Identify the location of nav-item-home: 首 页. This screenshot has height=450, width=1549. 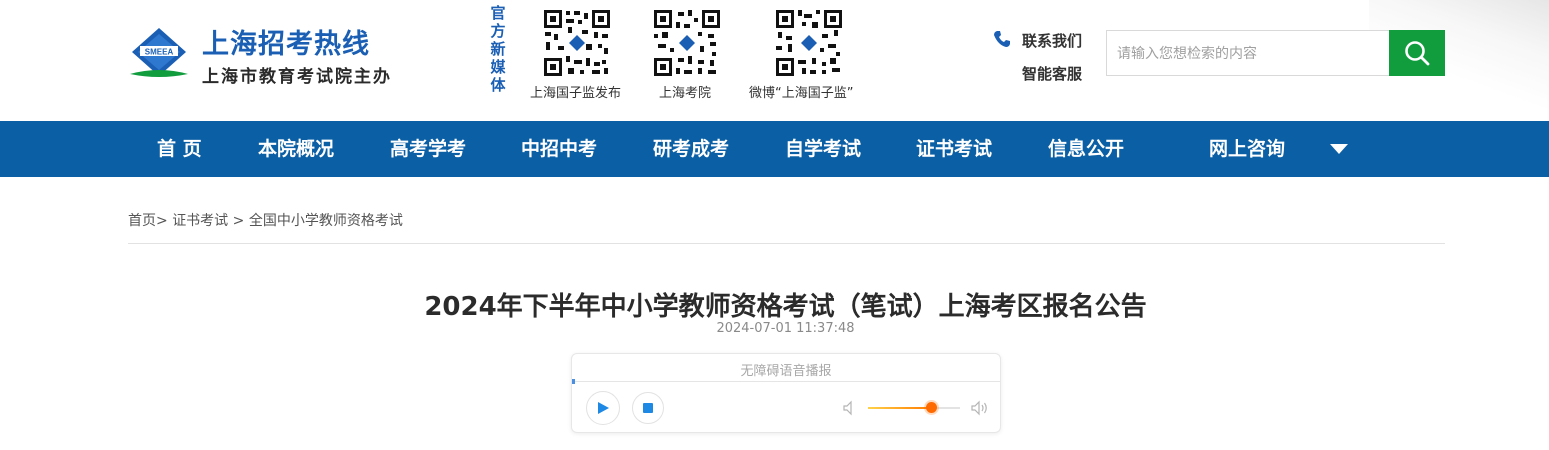
(179, 149).